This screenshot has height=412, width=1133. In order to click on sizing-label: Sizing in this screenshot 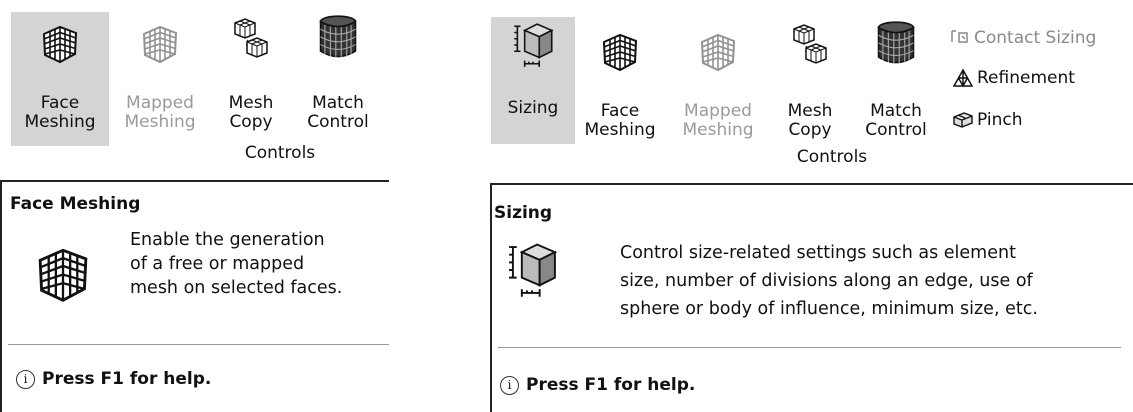, I will do `click(533, 108)`.